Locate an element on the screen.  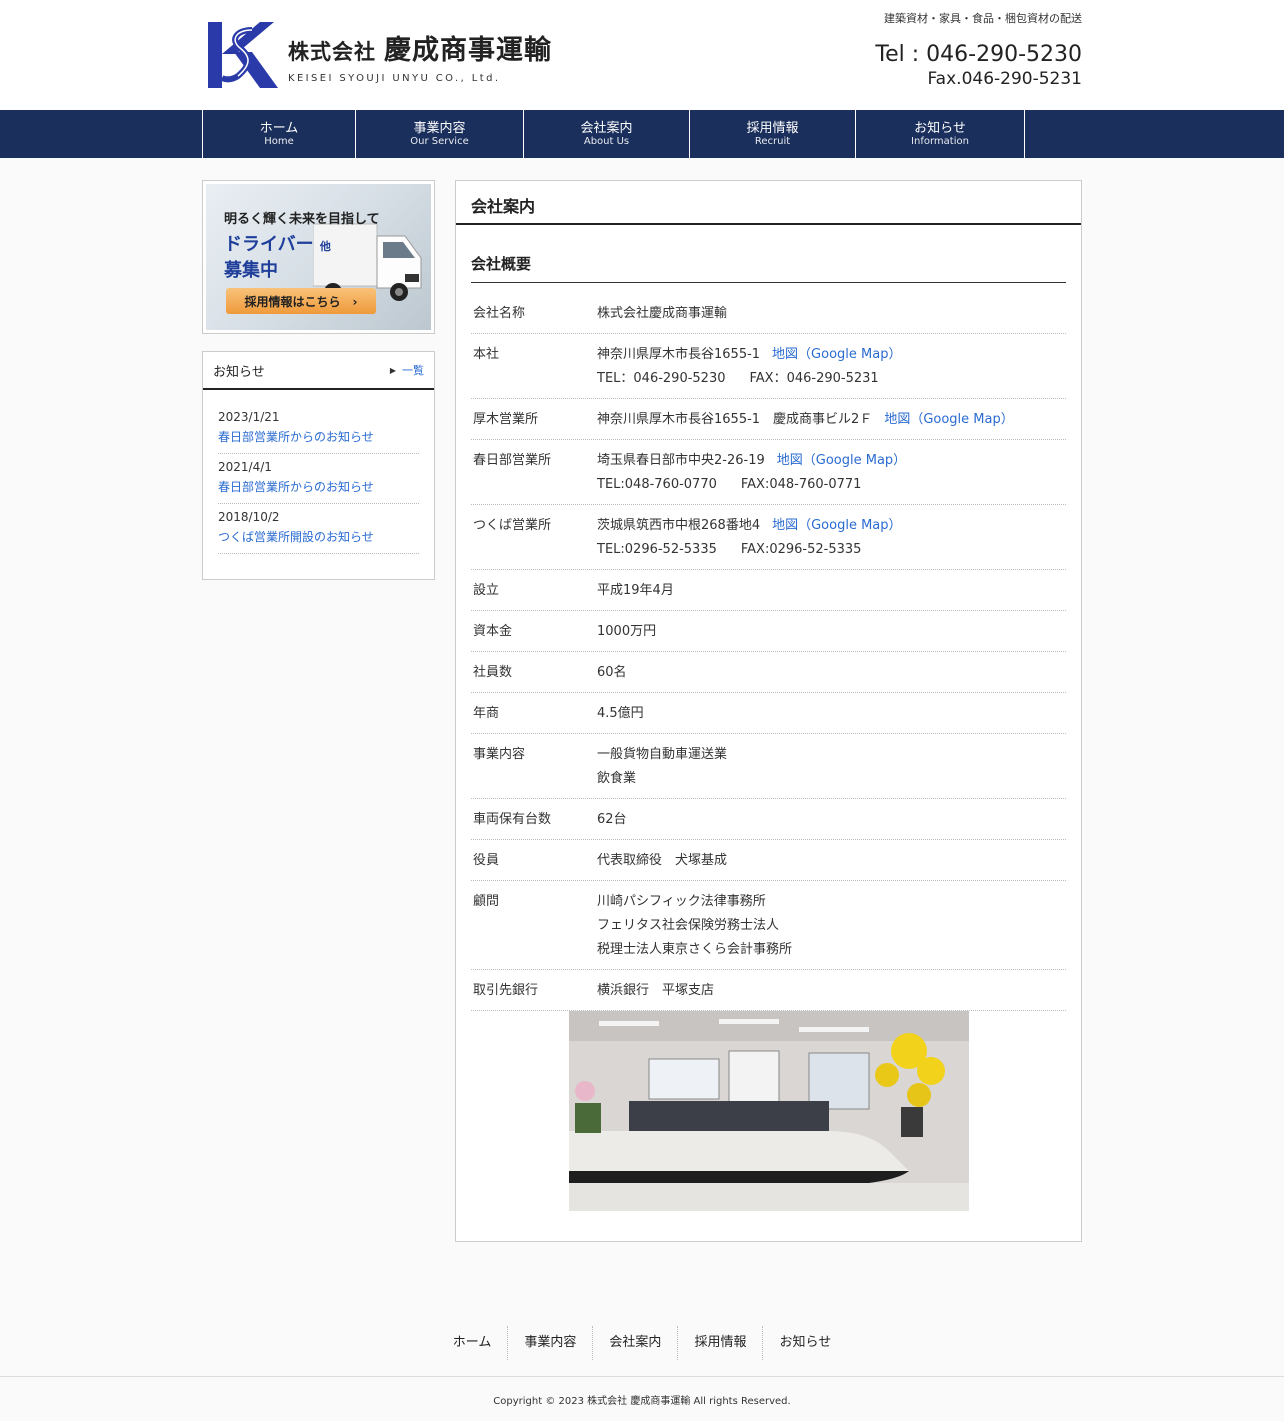
row-value: 4.5億円 is located at coordinates (620, 713).